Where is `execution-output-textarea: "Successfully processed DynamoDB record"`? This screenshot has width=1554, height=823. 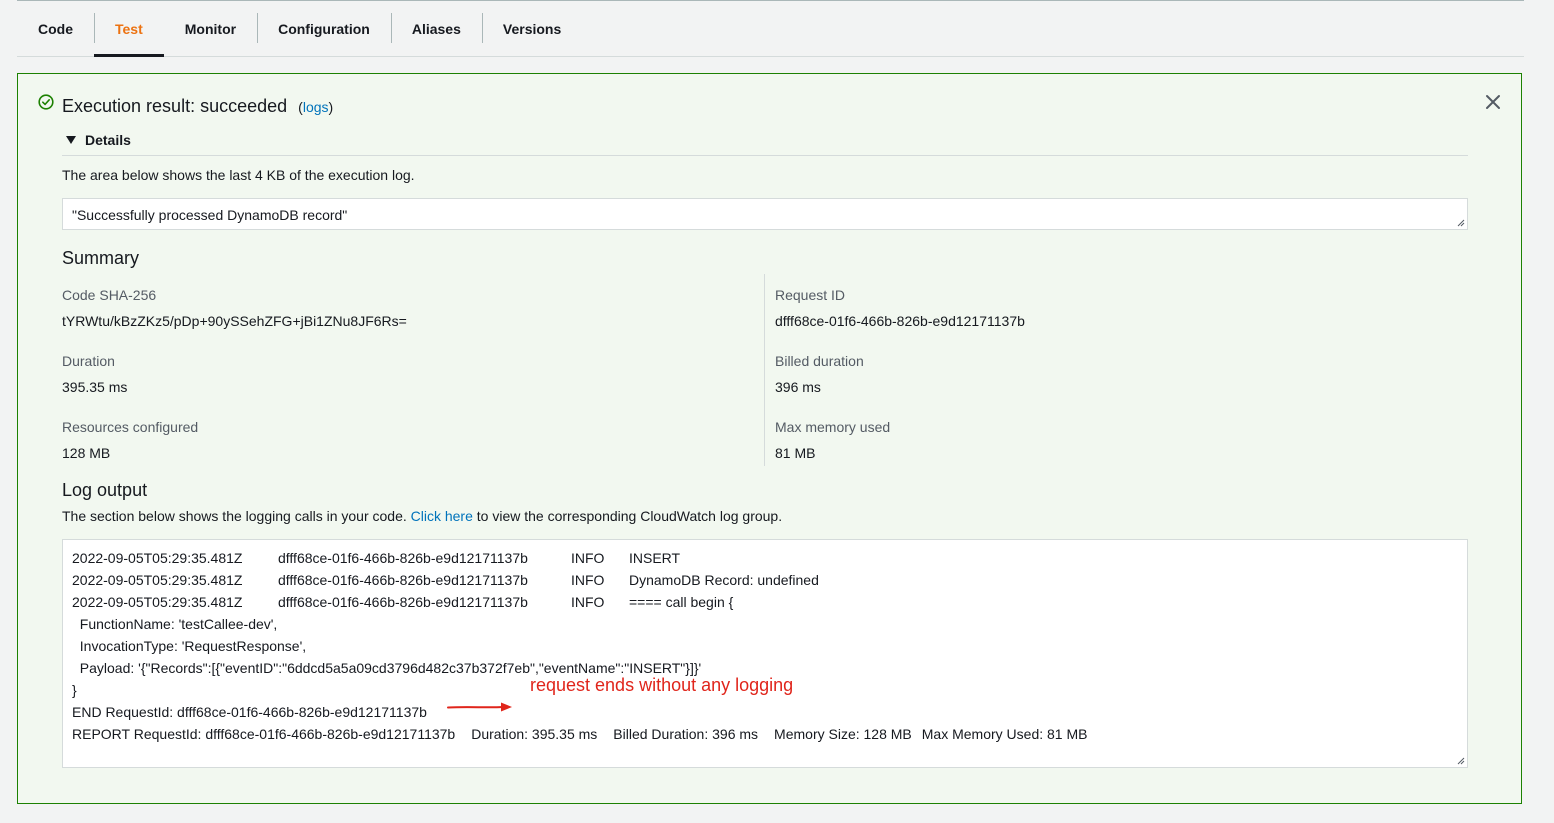
execution-output-textarea: "Successfully processed DynamoDB record" is located at coordinates (765, 214).